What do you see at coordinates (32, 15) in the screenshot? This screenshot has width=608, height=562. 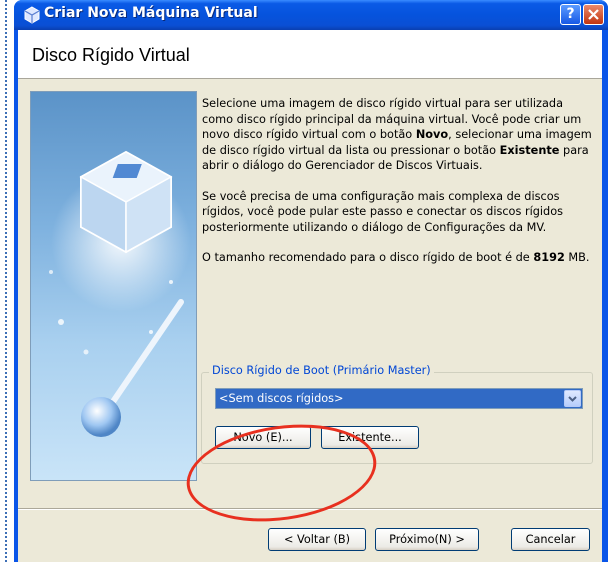 I see `virtualbox-icon` at bounding box center [32, 15].